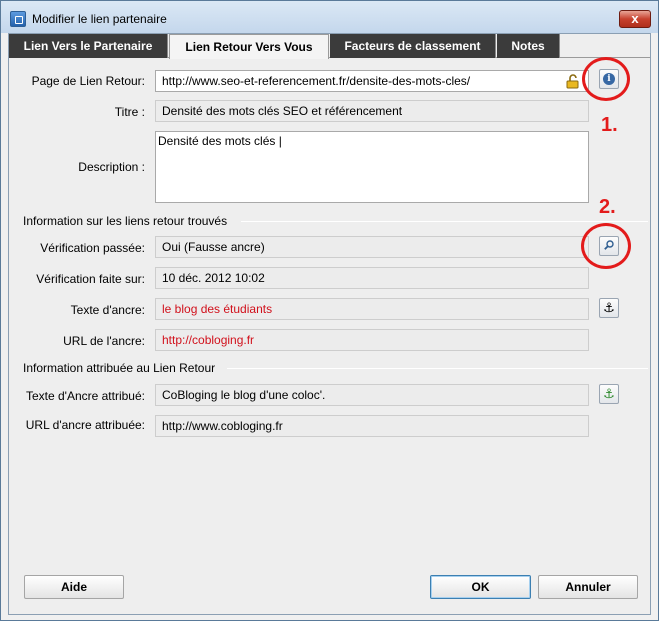 This screenshot has width=659, height=621. What do you see at coordinates (119, 368) in the screenshot?
I see `section-attr-title: Information attribuée au Lien Retour` at bounding box center [119, 368].